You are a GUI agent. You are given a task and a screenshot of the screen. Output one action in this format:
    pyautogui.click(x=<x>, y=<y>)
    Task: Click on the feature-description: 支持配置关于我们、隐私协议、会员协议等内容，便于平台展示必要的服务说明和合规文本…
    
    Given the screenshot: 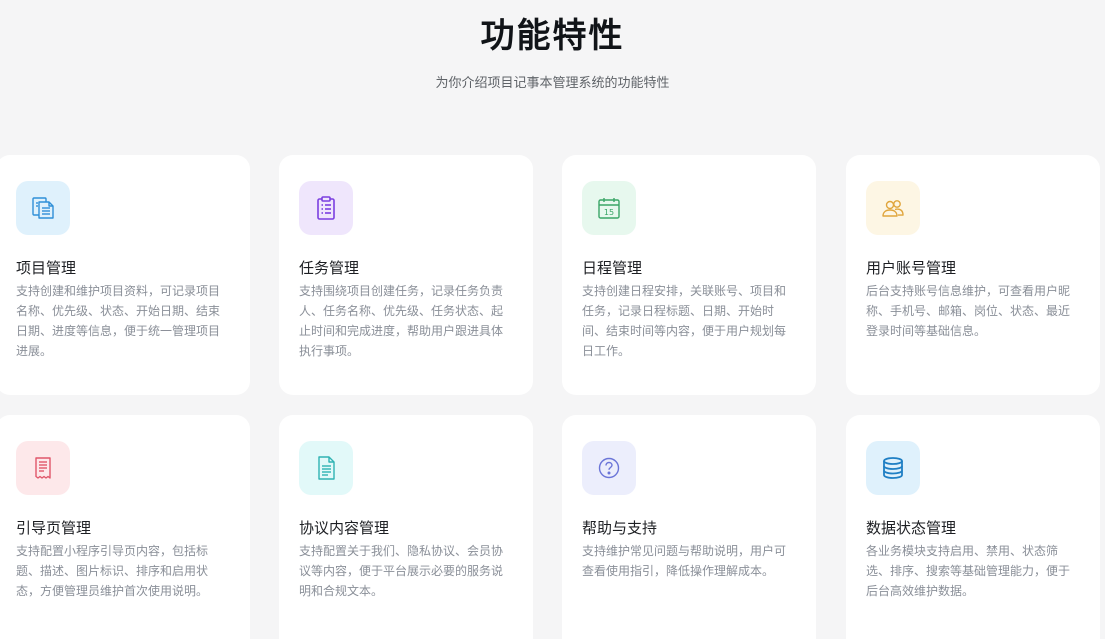 What is the action you would take?
    pyautogui.click(x=401, y=571)
    